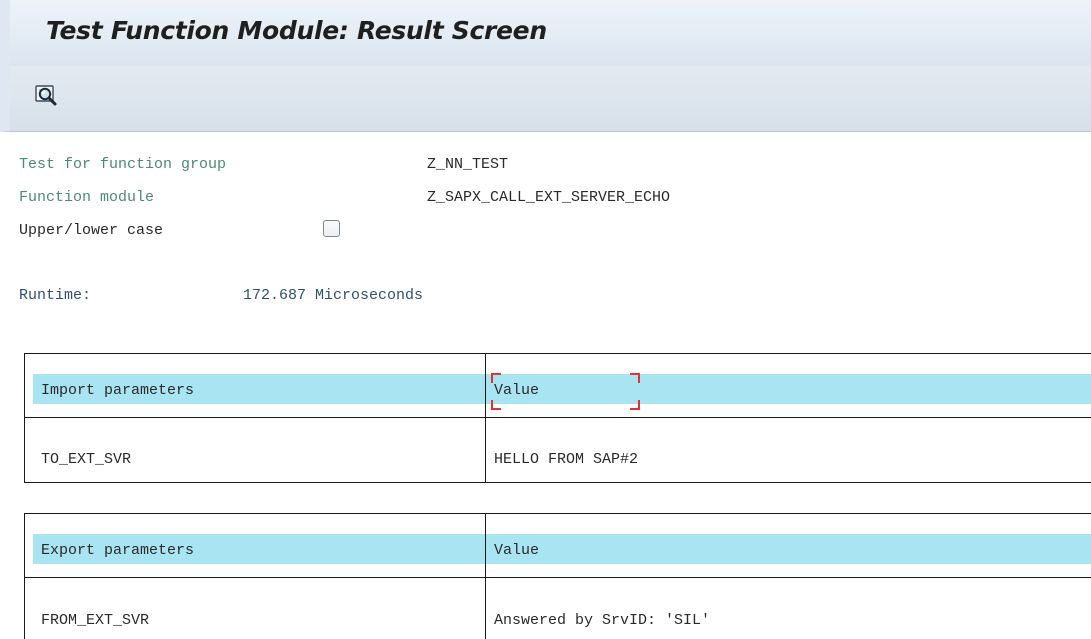 This screenshot has width=1091, height=639. What do you see at coordinates (118, 550) in the screenshot?
I see `column-header-export-parameters: Export parameters` at bounding box center [118, 550].